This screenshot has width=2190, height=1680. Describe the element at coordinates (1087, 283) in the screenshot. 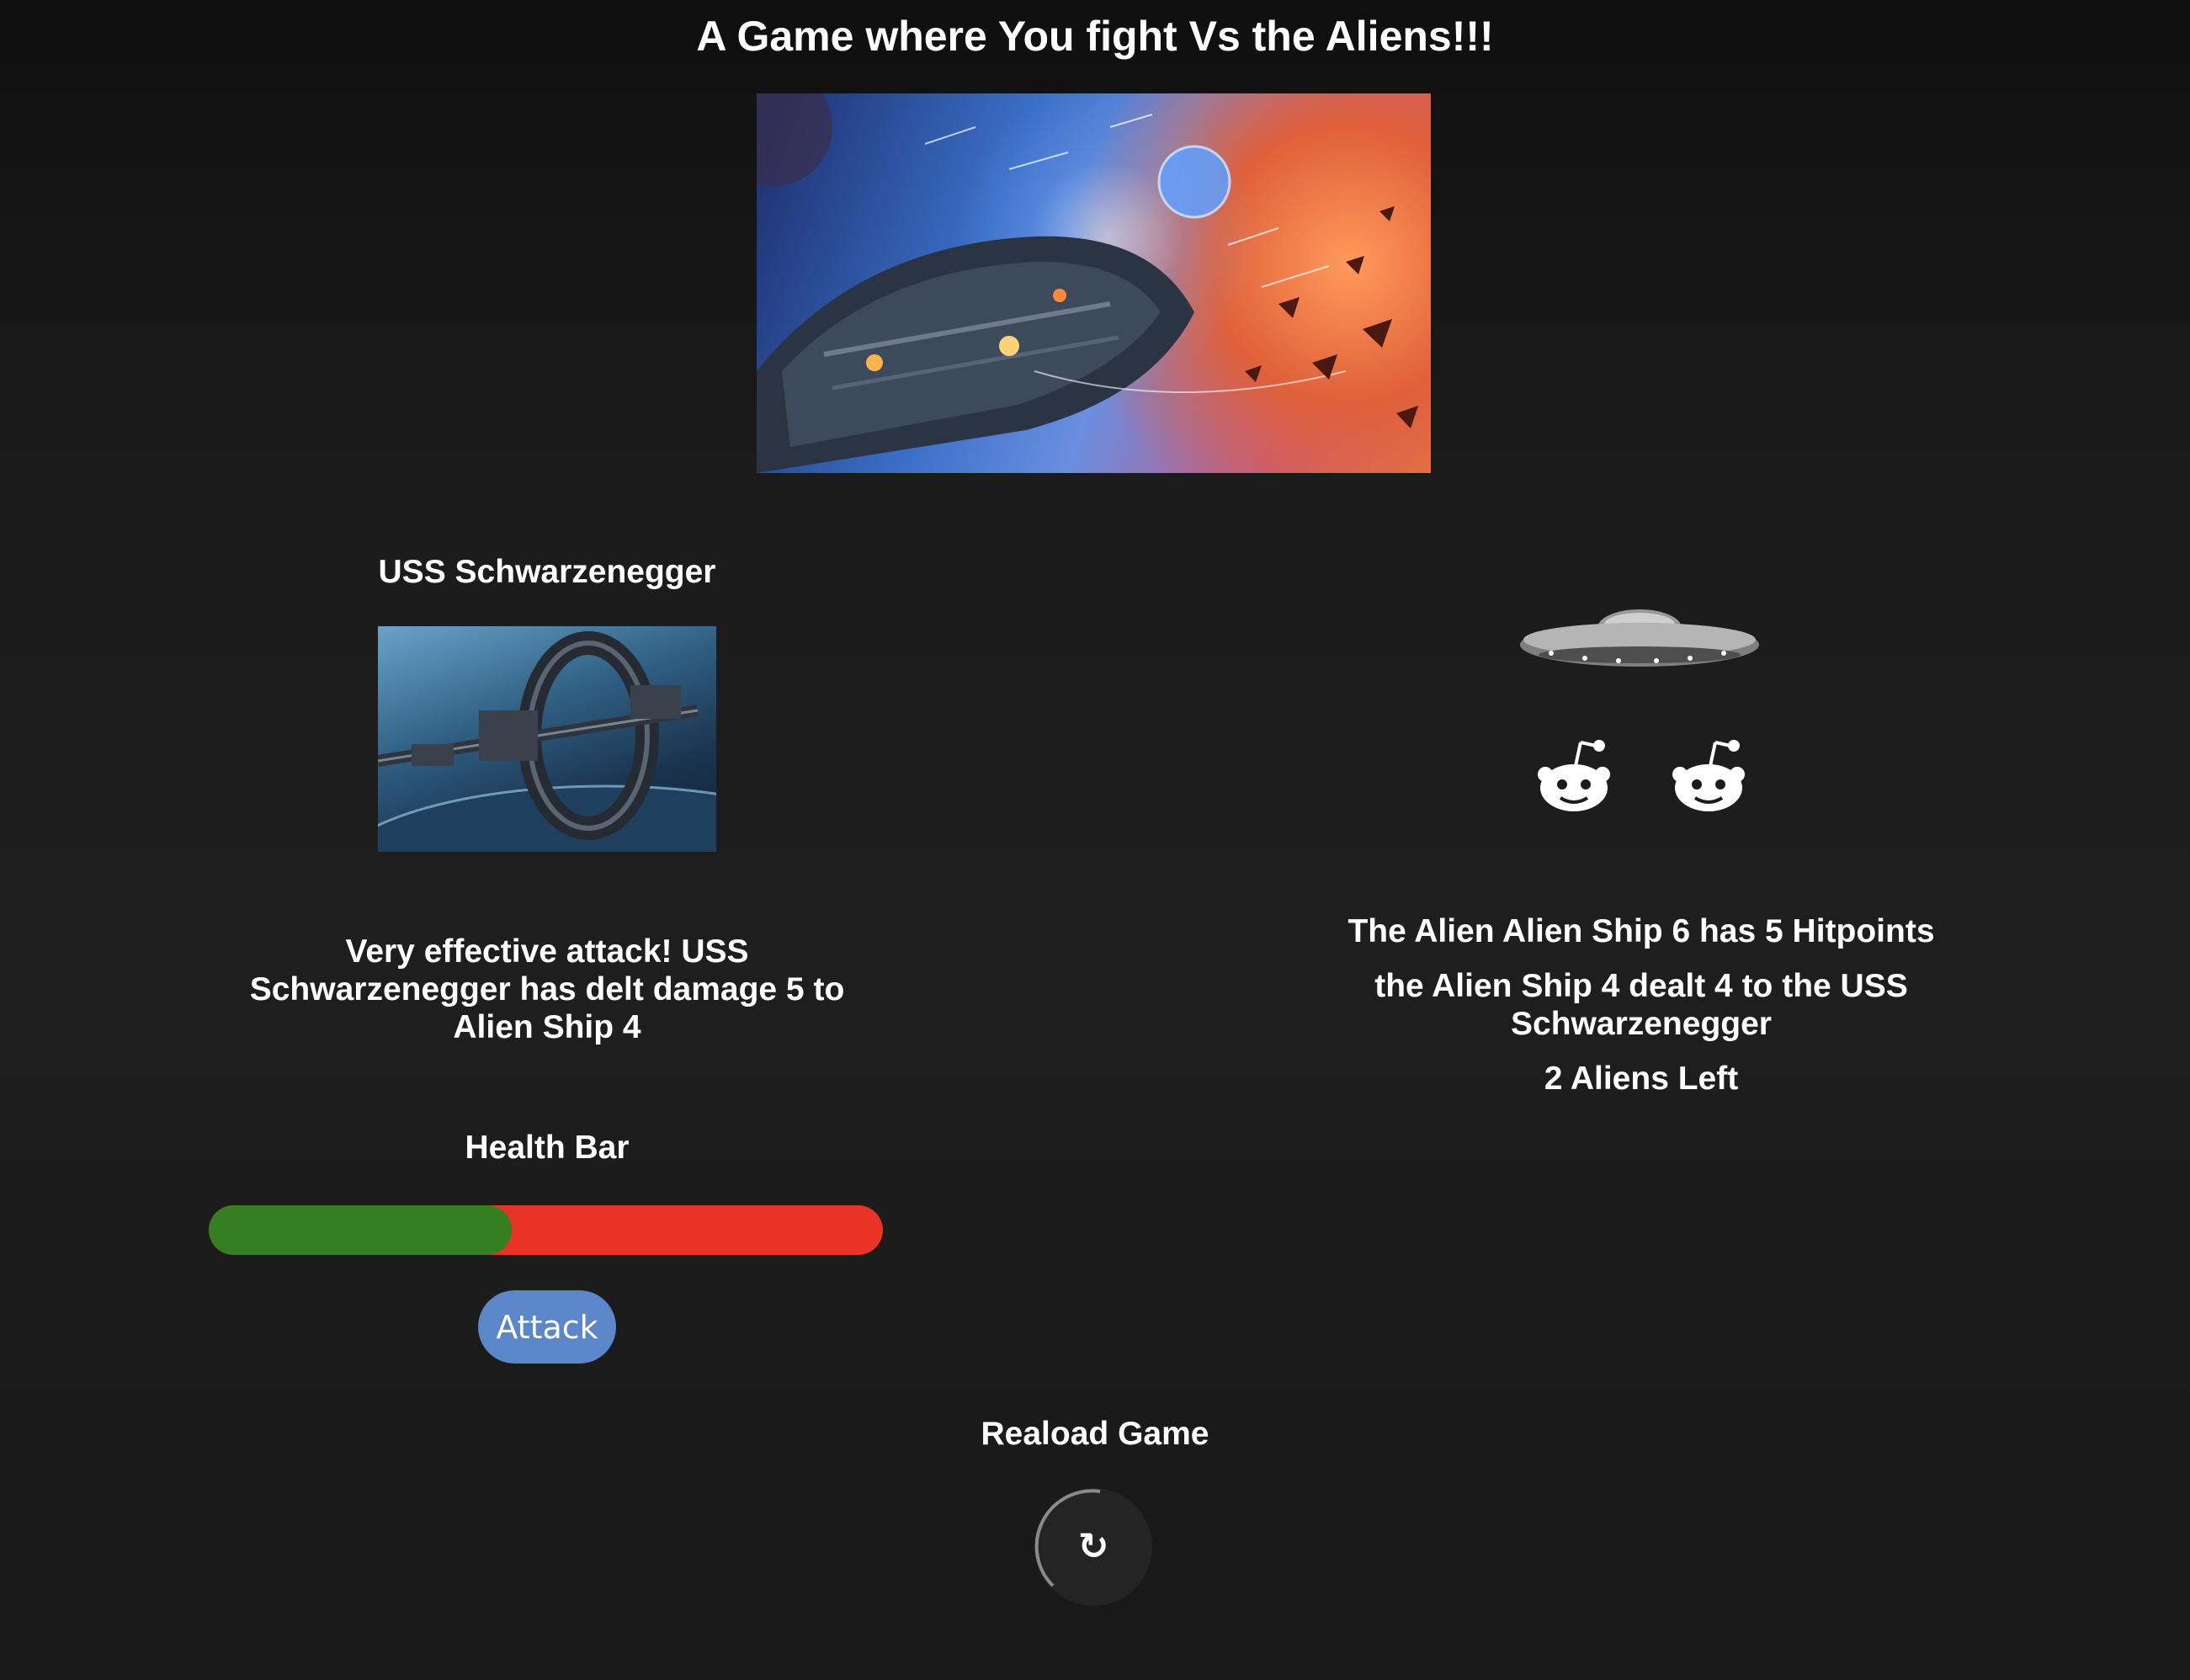

I see `space-battle-illustration` at that location.